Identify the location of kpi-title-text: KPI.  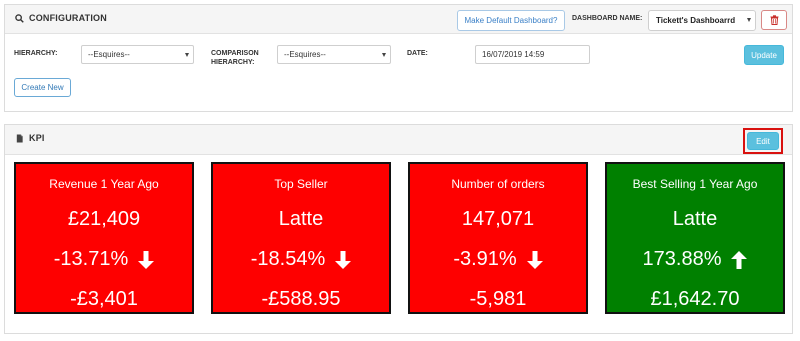
(37, 138).